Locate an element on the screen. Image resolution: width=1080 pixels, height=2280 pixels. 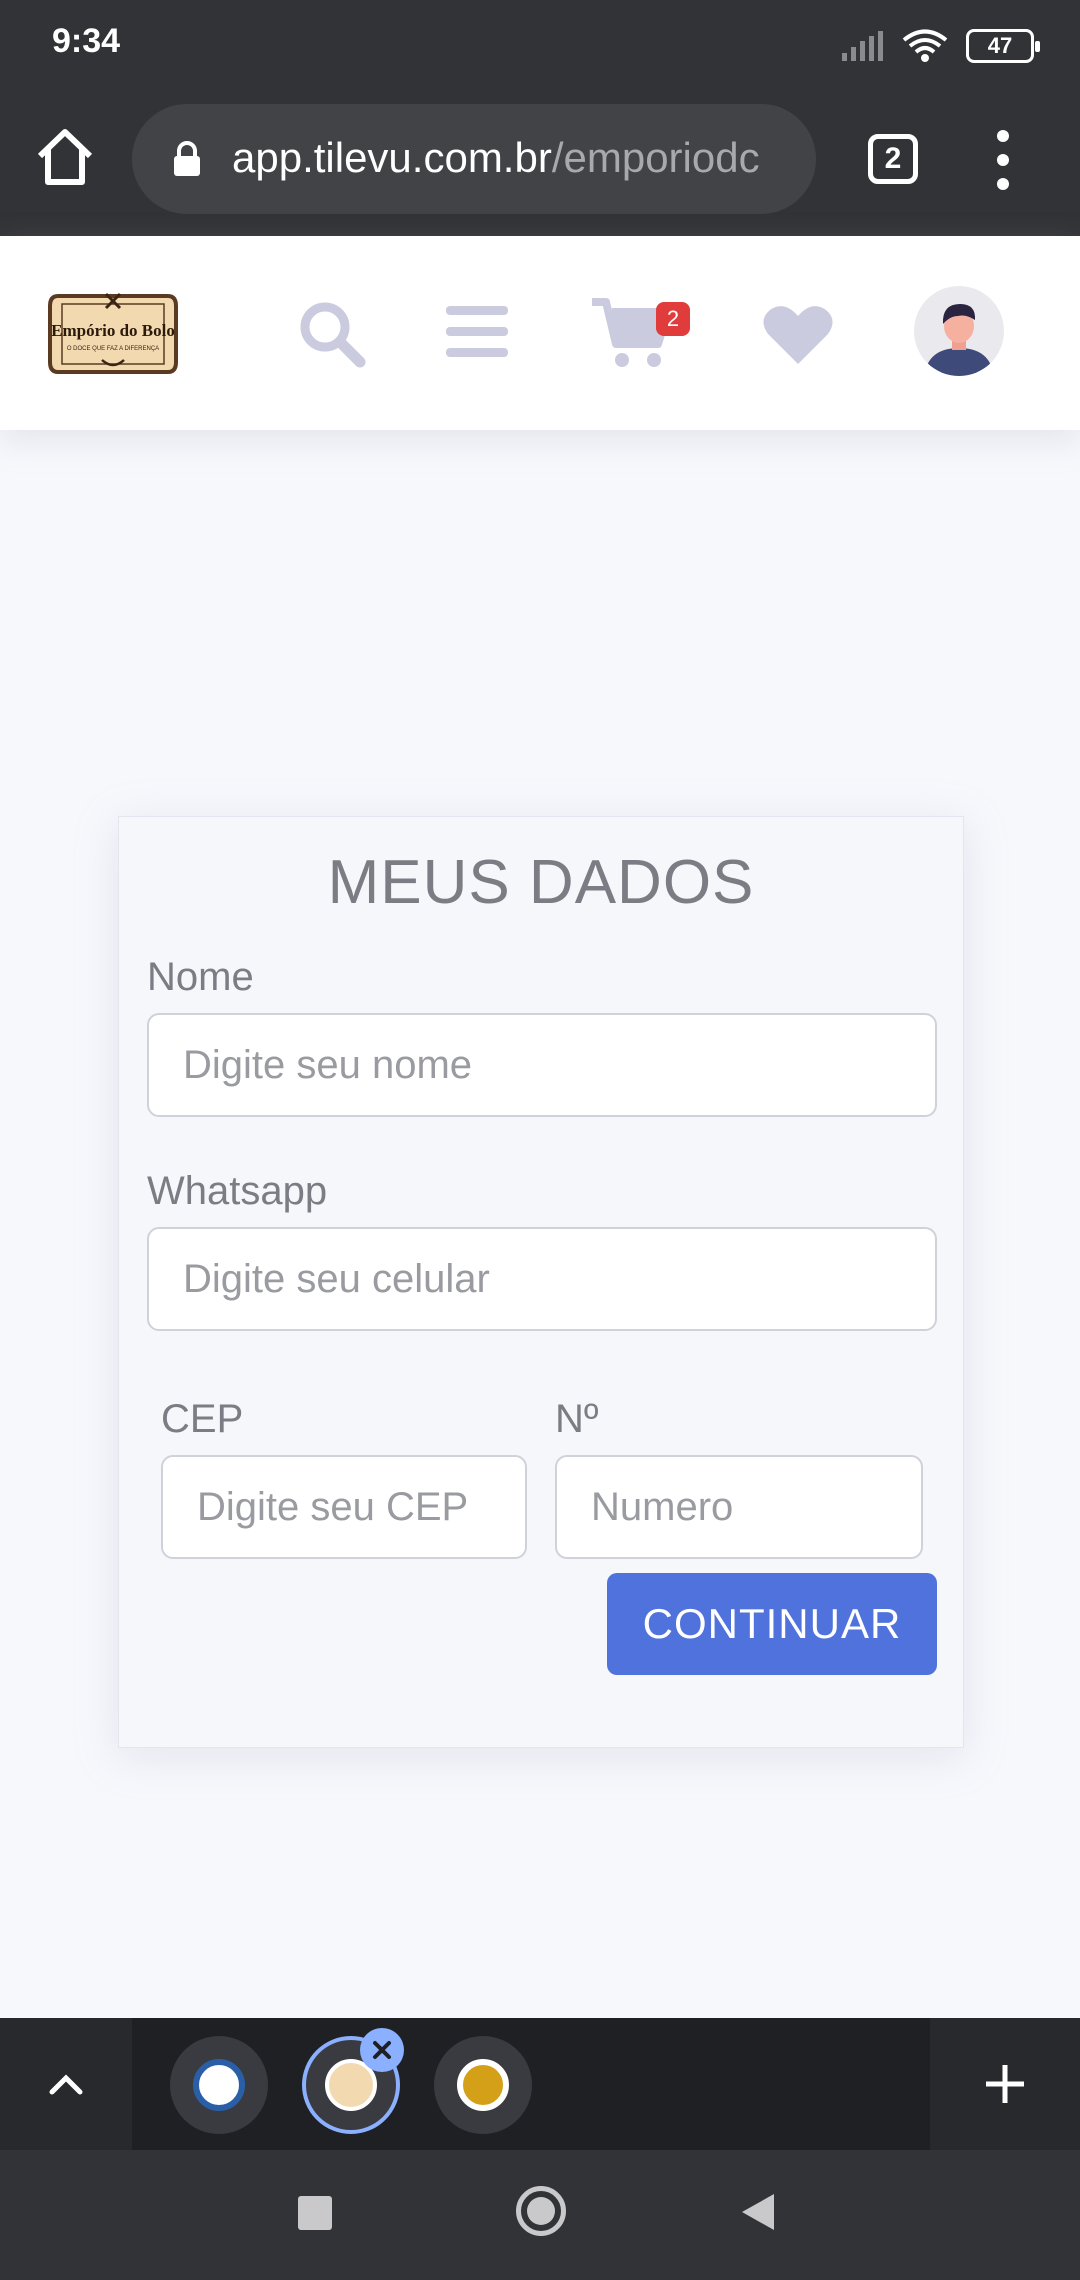
continue-button: CONTINUAR is located at coordinates (772, 1624).